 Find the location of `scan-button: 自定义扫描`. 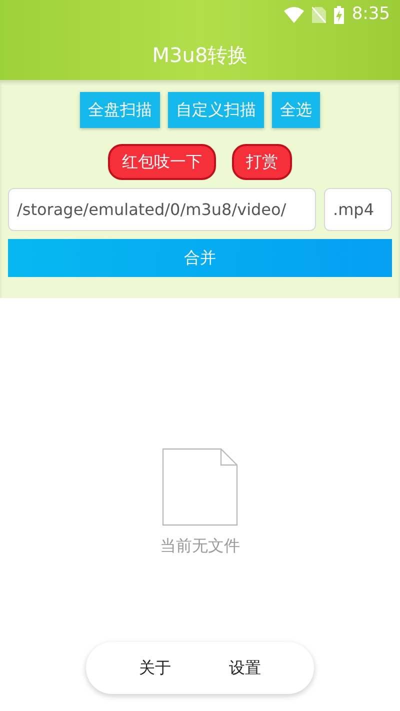

scan-button: 自定义扫描 is located at coordinates (216, 110).